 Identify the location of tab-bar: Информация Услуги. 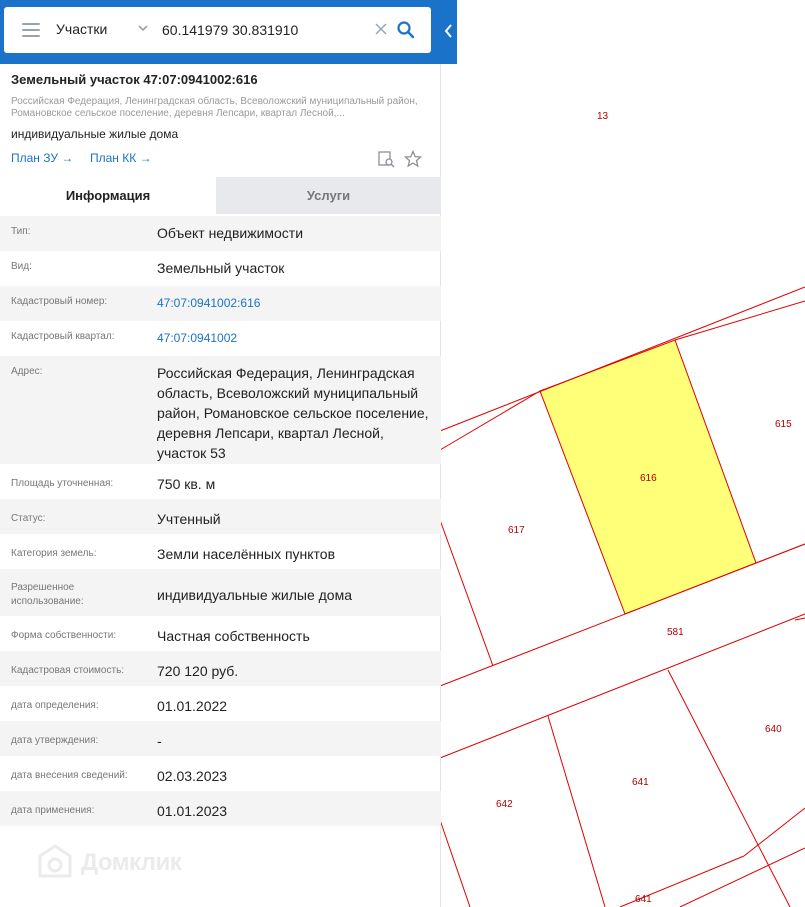
(220, 195).